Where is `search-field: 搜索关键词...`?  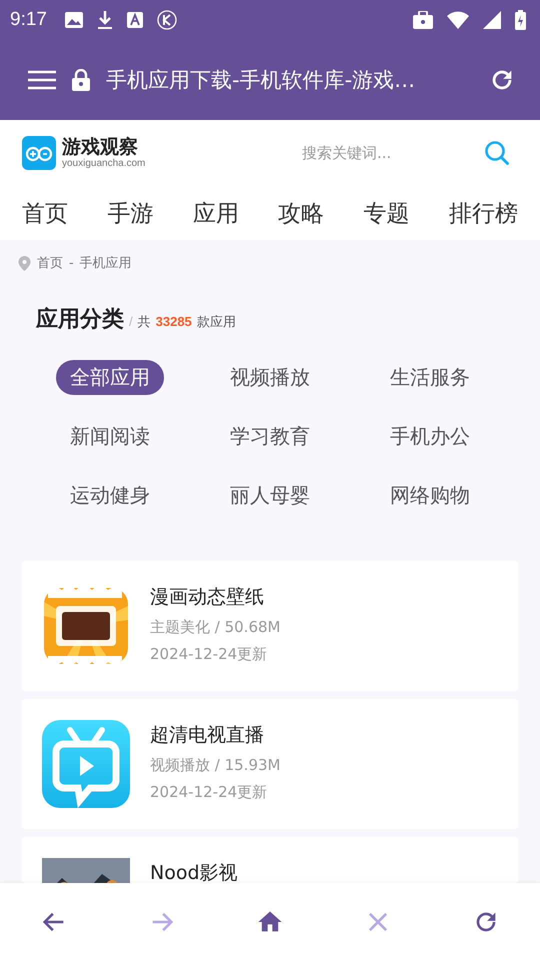 search-field: 搜索关键词... is located at coordinates (385, 153).